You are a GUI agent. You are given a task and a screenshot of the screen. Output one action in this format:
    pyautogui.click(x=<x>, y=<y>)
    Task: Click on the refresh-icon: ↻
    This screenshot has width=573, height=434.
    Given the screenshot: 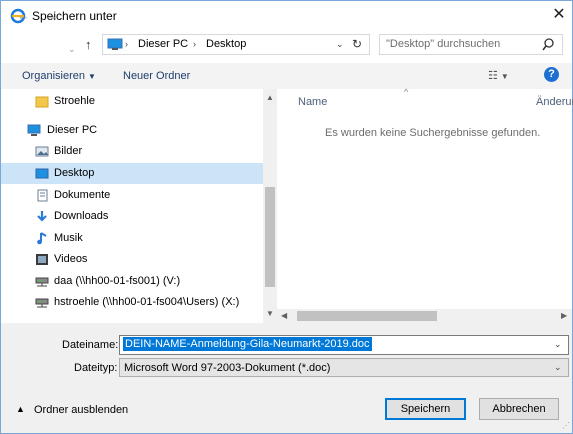 What is the action you would take?
    pyautogui.click(x=357, y=44)
    